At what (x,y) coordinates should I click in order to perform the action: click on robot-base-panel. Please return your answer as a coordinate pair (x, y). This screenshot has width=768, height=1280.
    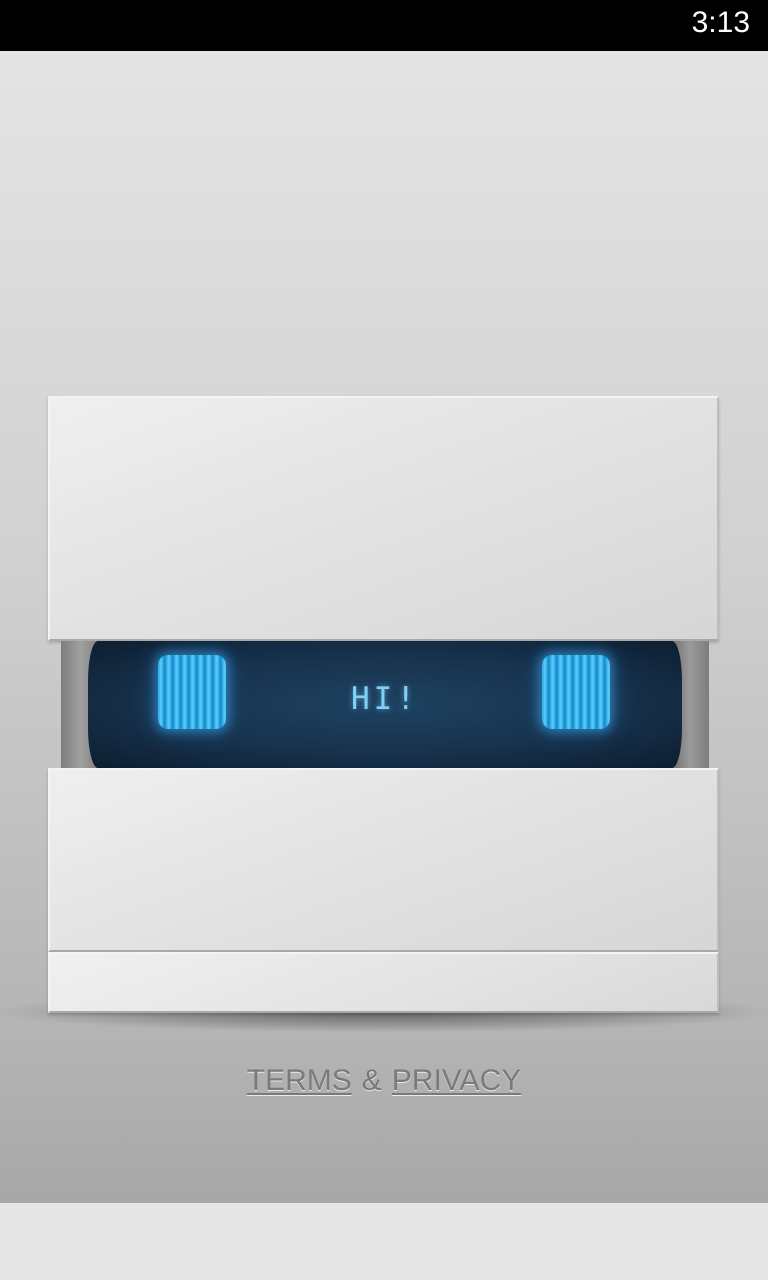
    Looking at the image, I should click on (383, 982).